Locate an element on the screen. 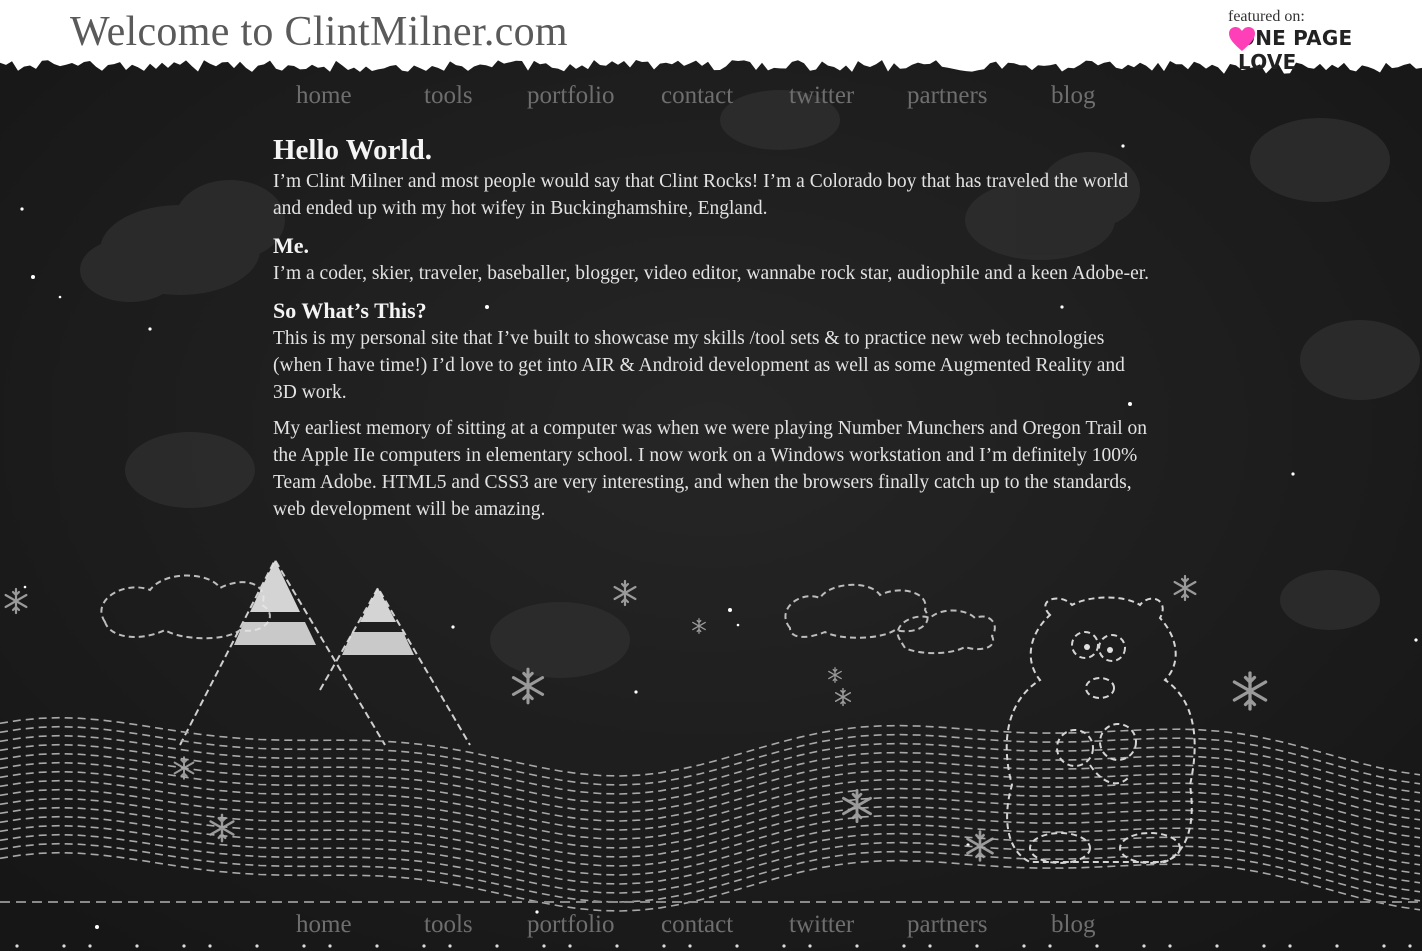  footer-nav-contact: contact is located at coordinates (697, 925).